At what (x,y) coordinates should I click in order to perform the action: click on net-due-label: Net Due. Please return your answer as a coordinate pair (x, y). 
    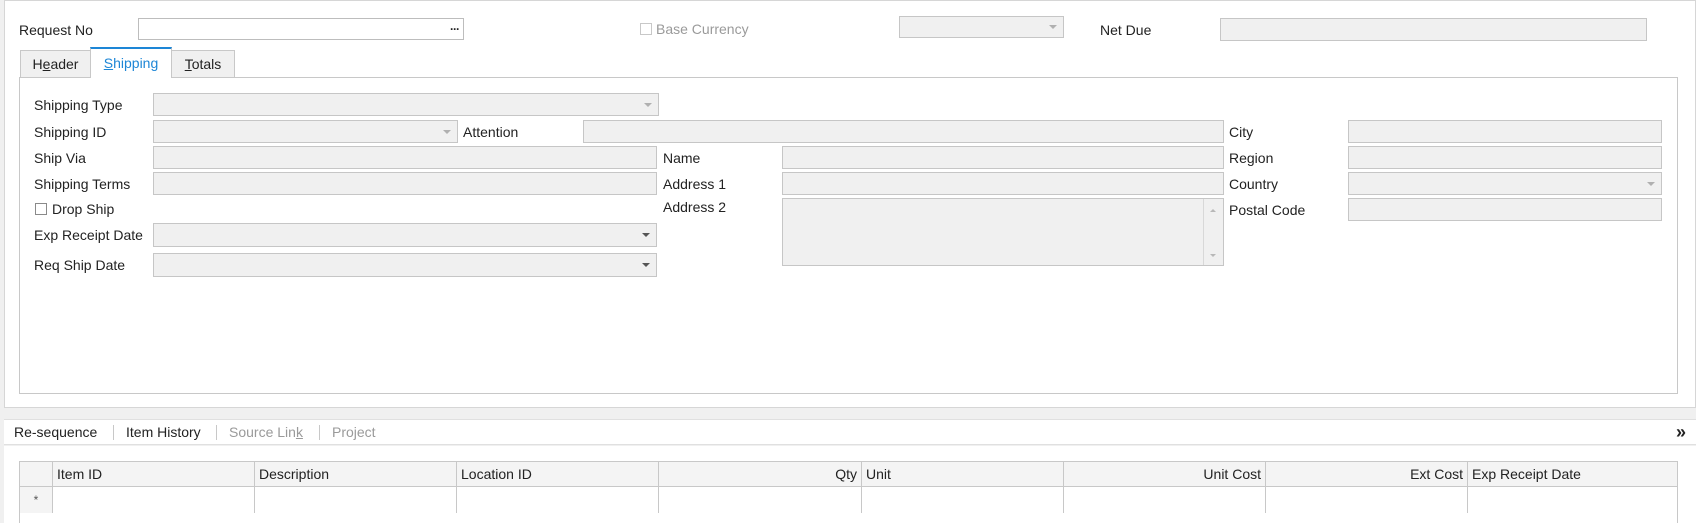
    Looking at the image, I should click on (1126, 30).